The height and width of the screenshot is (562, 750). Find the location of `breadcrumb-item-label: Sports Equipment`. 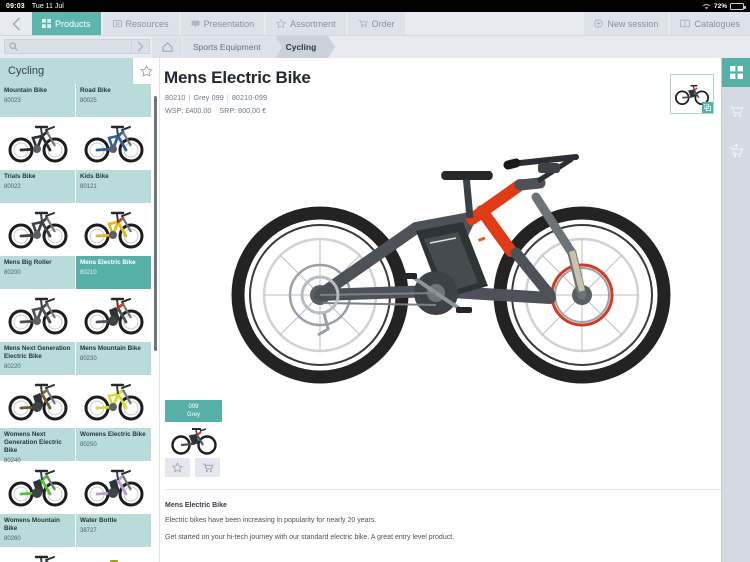

breadcrumb-item-label: Sports Equipment is located at coordinates (227, 47).